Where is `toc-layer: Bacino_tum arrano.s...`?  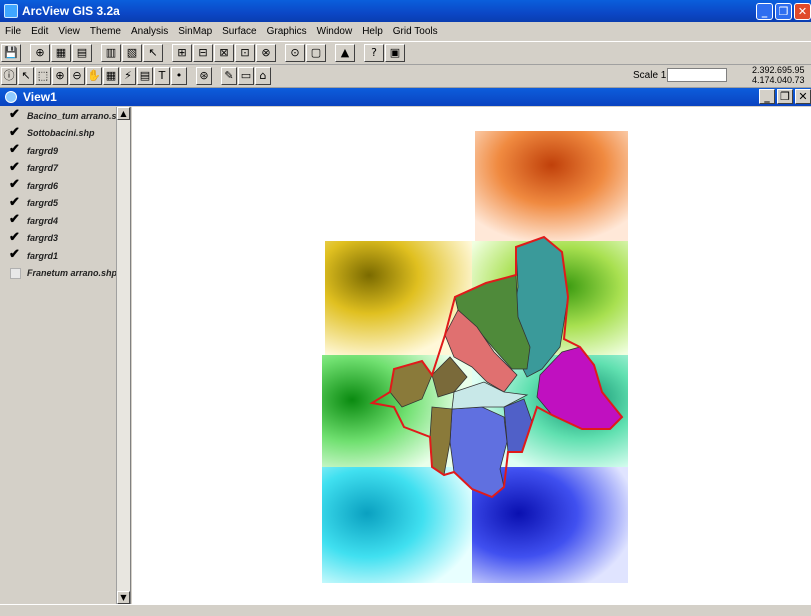 toc-layer: Bacino_tum arrano.s... is located at coordinates (67, 116).